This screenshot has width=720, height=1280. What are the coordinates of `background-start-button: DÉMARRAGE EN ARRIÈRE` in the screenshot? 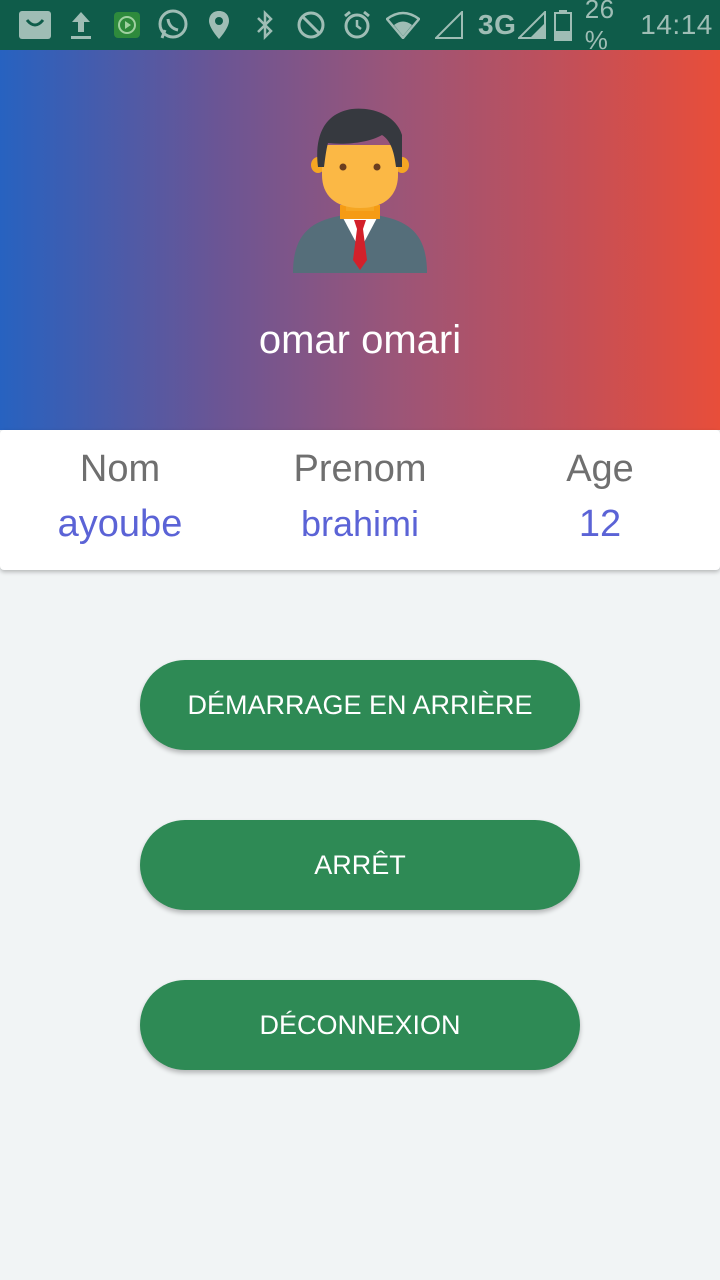 It's located at (360, 705).